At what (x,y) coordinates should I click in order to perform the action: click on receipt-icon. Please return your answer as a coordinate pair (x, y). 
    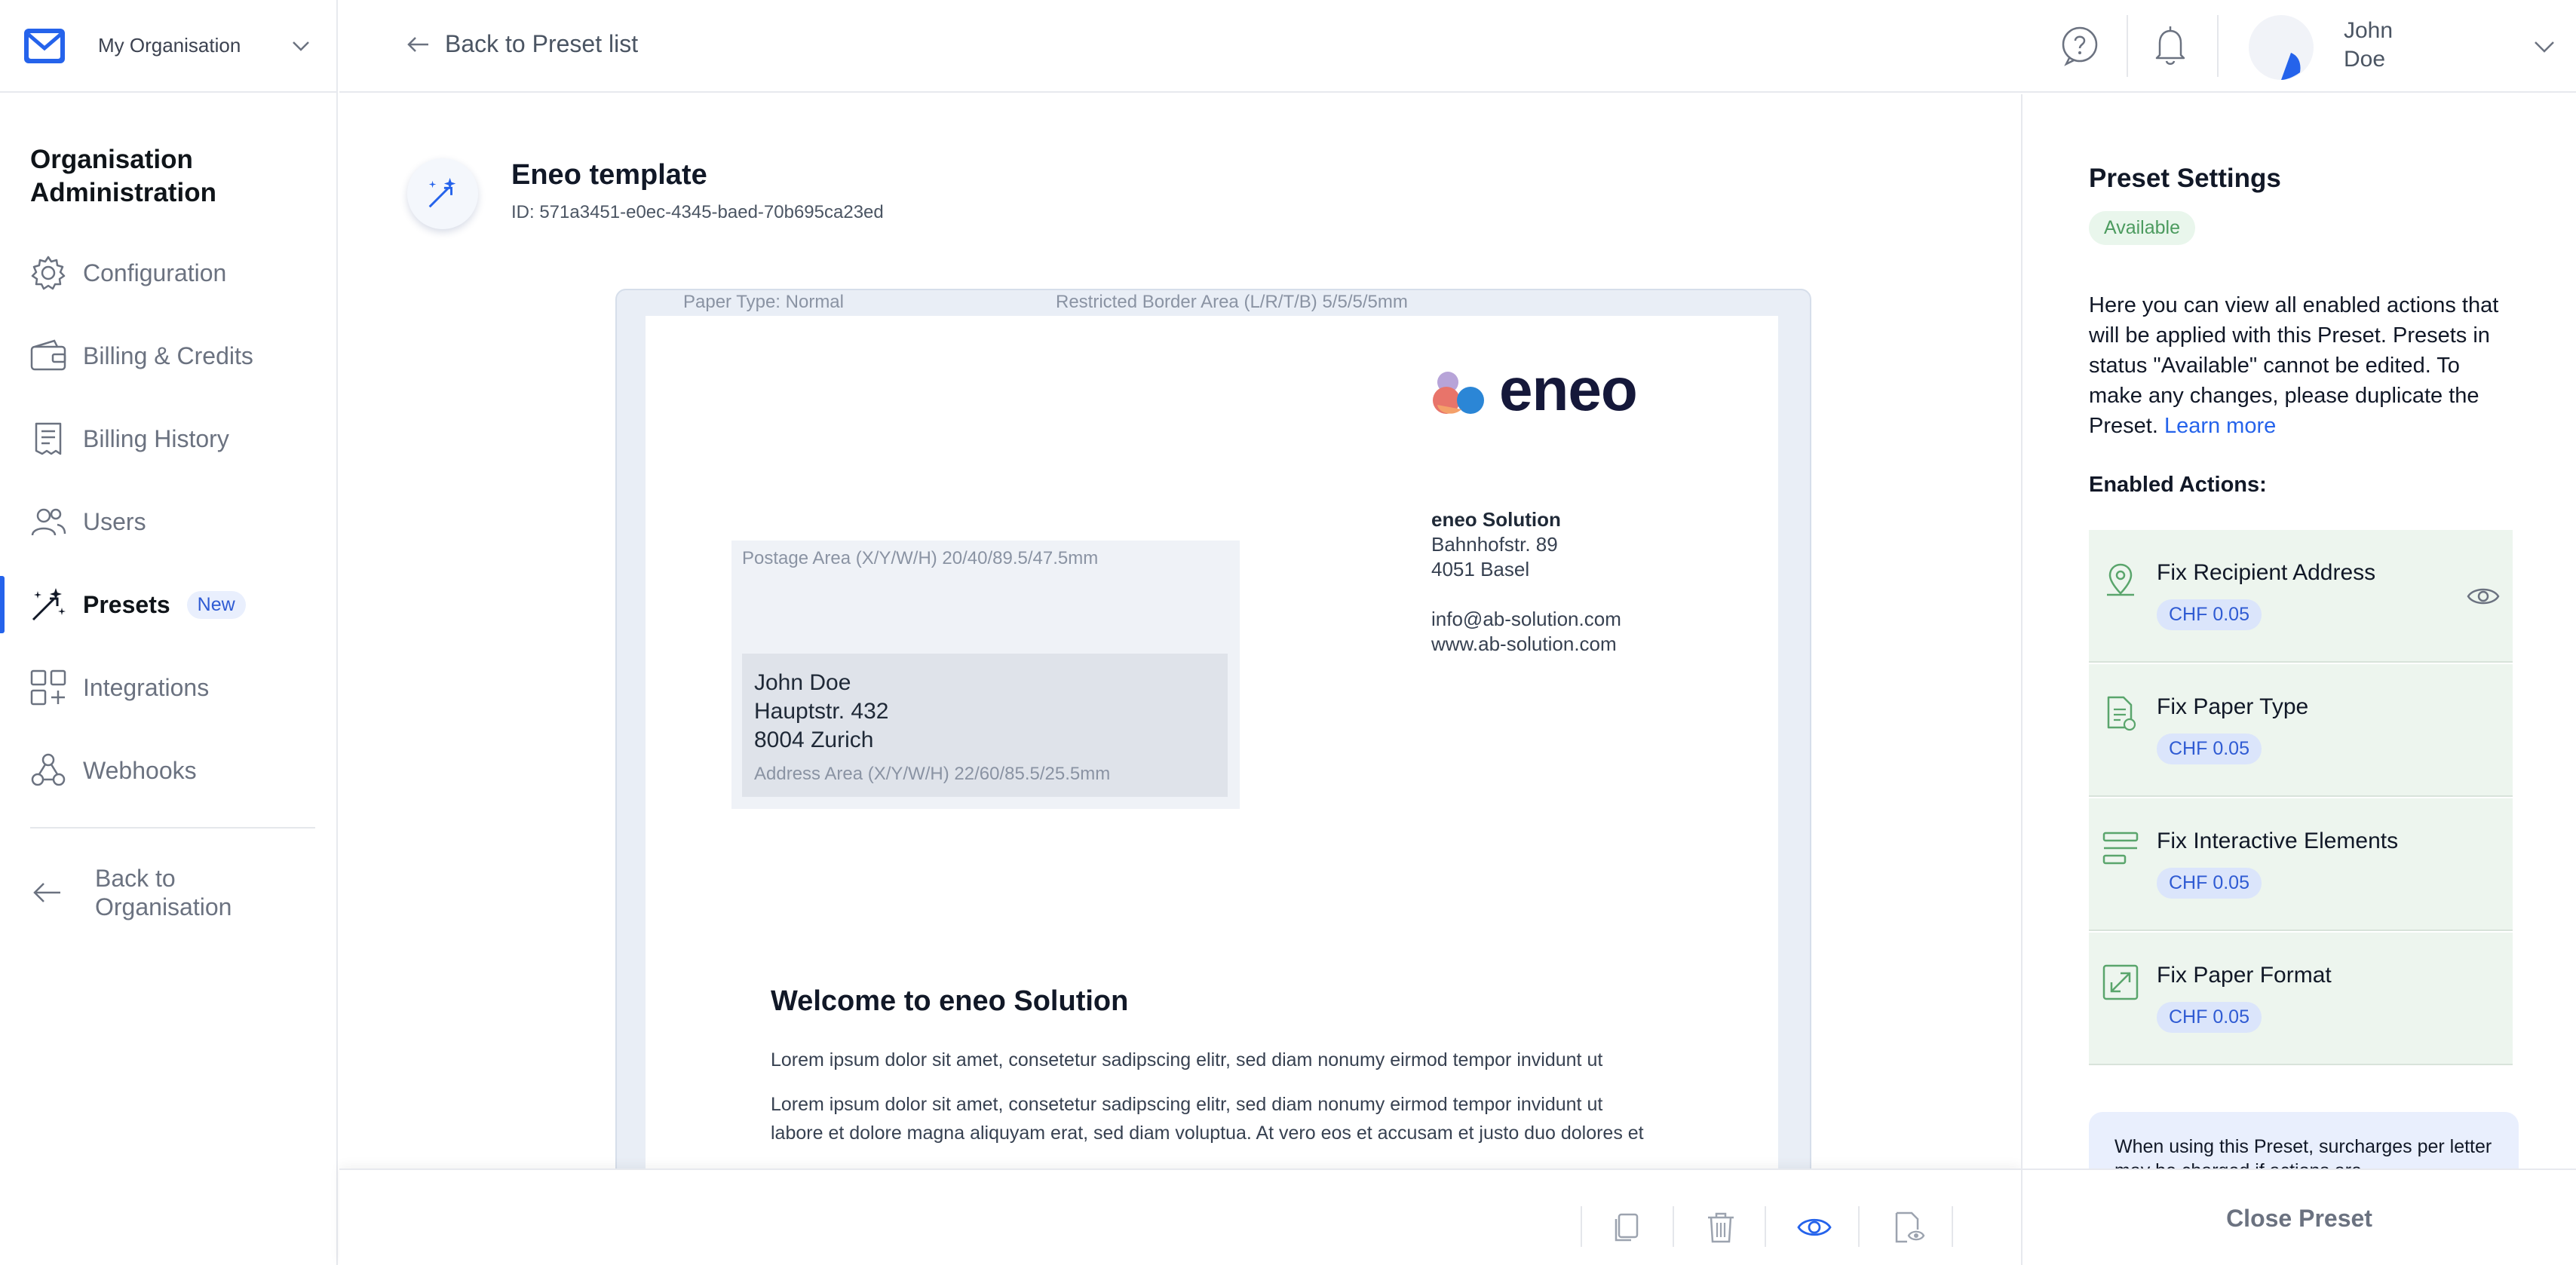
    Looking at the image, I should click on (48, 438).